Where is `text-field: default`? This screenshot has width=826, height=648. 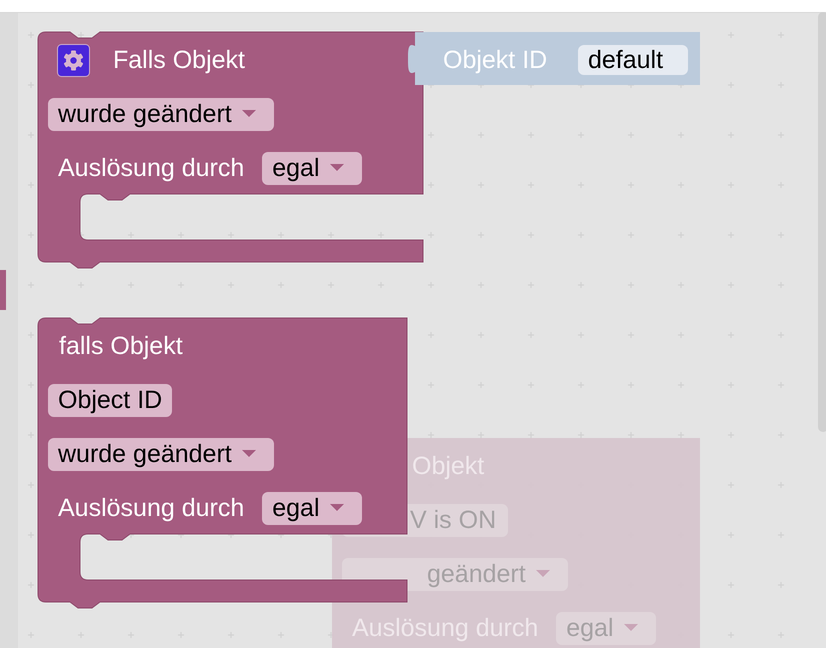
text-field: default is located at coordinates (633, 60).